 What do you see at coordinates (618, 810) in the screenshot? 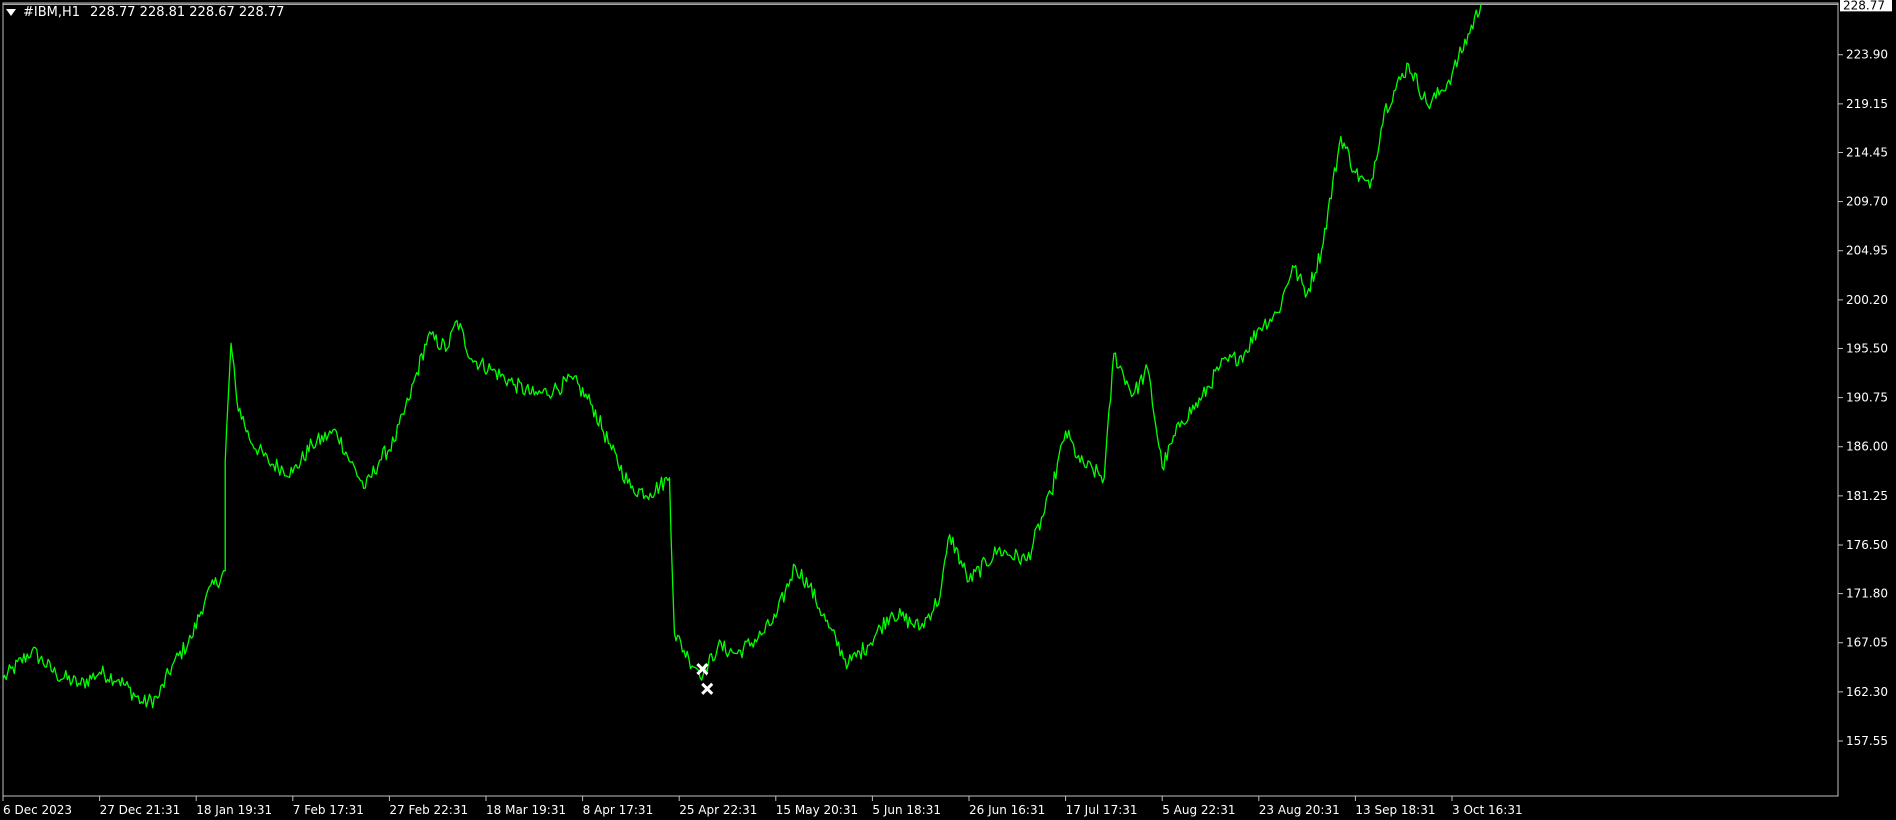
I see `x-tick-label: 8 Apr 17:31` at bounding box center [618, 810].